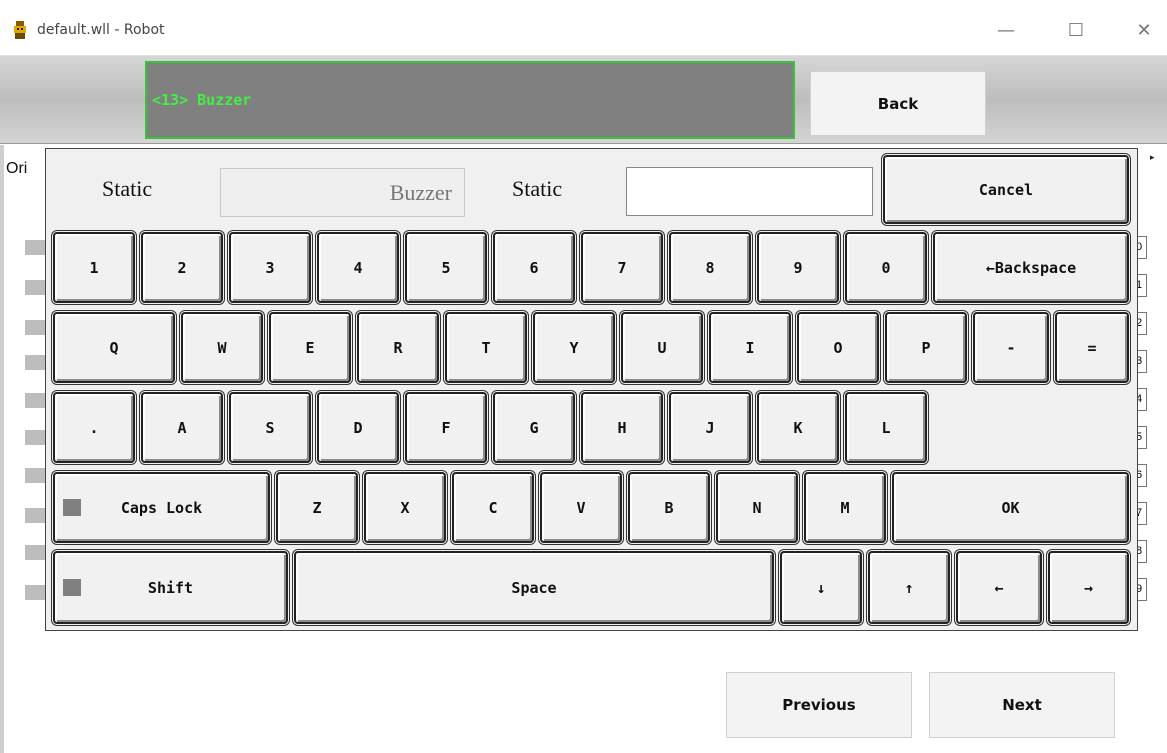 The height and width of the screenshot is (753, 1167). What do you see at coordinates (317, 507) in the screenshot?
I see `key-z: Z` at bounding box center [317, 507].